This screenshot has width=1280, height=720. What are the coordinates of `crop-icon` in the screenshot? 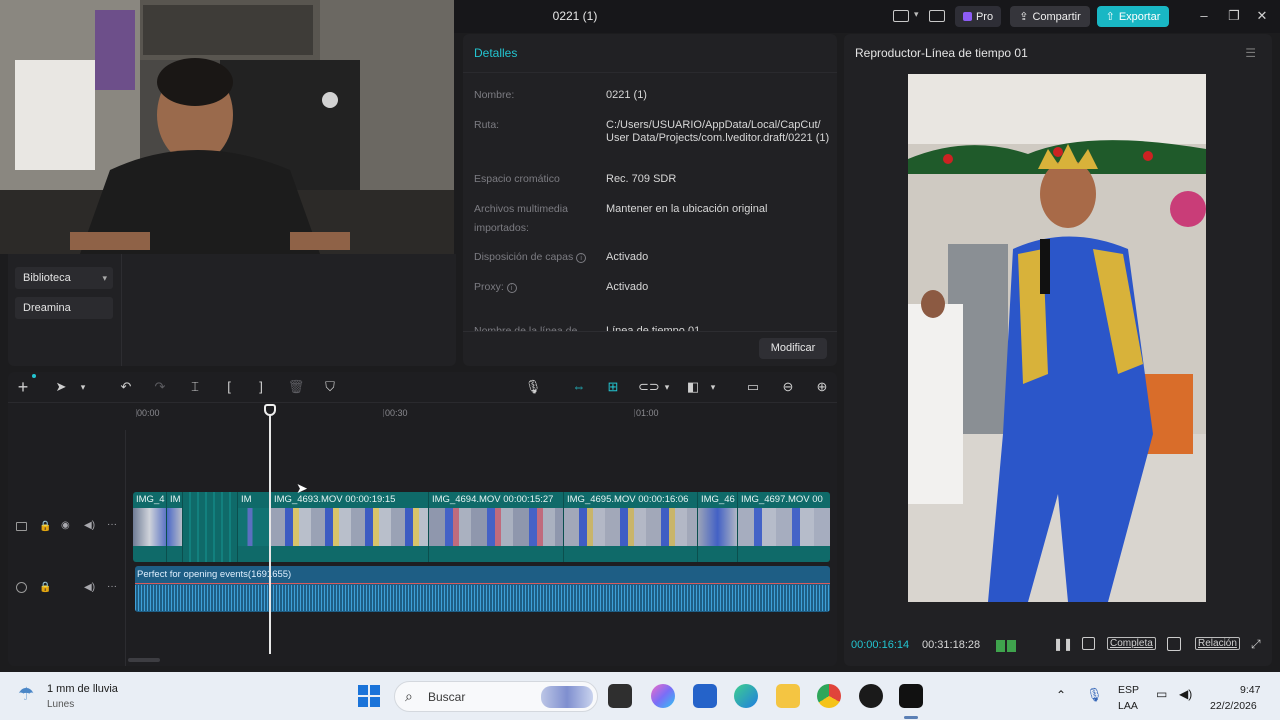 It's located at (1174, 644).